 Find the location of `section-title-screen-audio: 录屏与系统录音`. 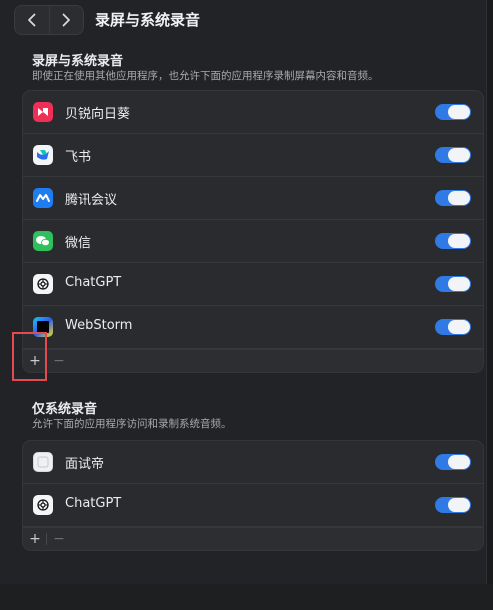

section-title-screen-audio: 录屏与系统录音 is located at coordinates (78, 61).